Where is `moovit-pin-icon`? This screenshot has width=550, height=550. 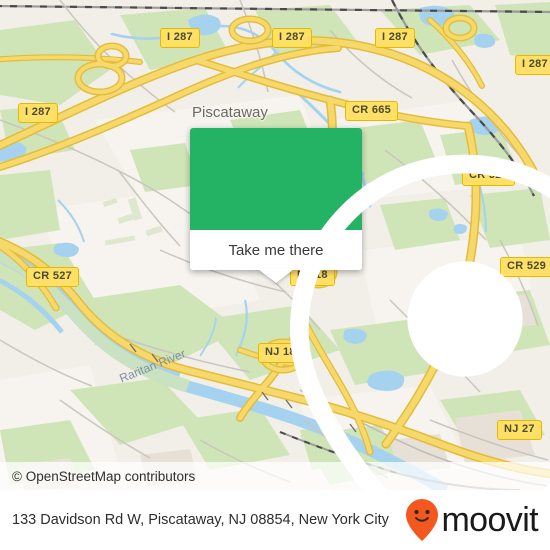 moovit-pin-icon is located at coordinates (422, 520).